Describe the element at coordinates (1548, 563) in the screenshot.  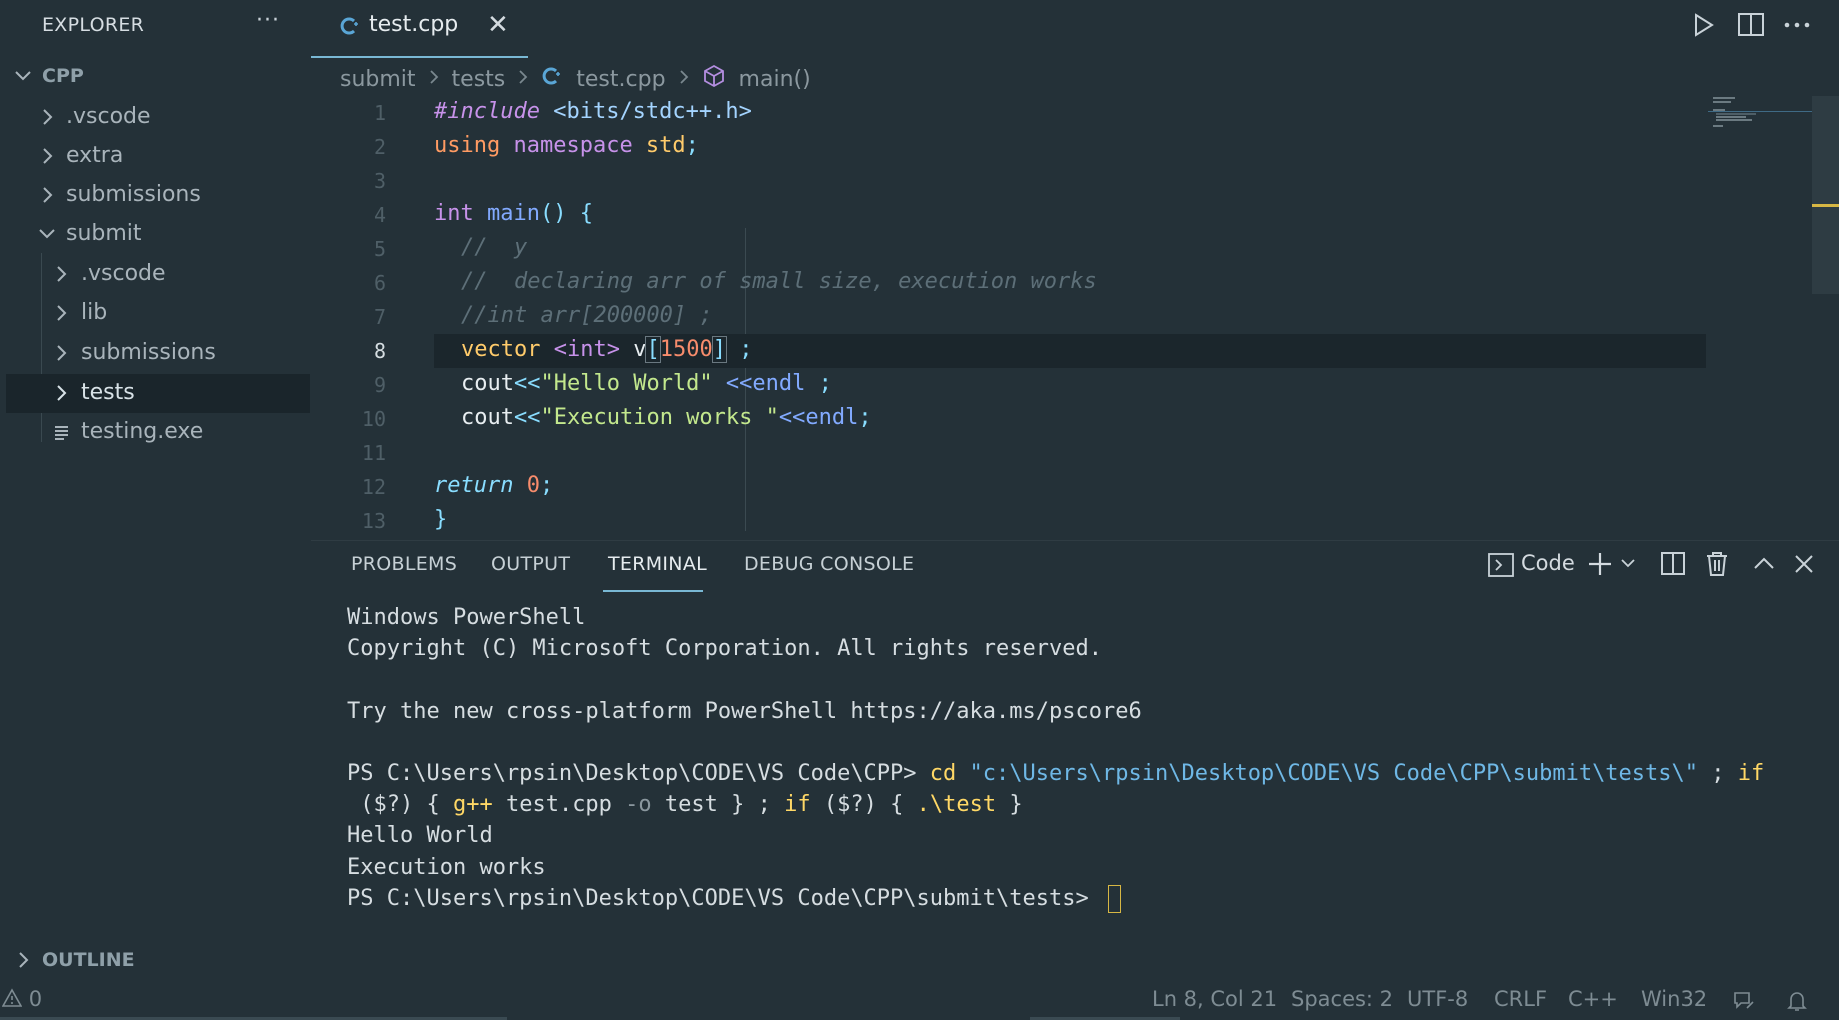
I see `terminal-profile-label: Code` at that location.